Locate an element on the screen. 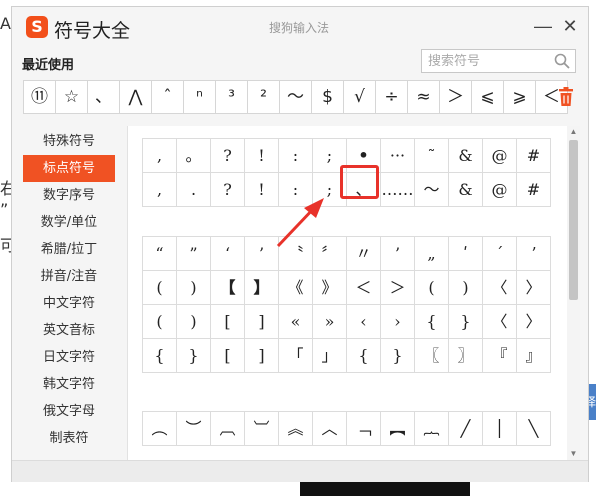 This screenshot has height=496, width=596. symbol-cell: ﹁ is located at coordinates (364, 429).